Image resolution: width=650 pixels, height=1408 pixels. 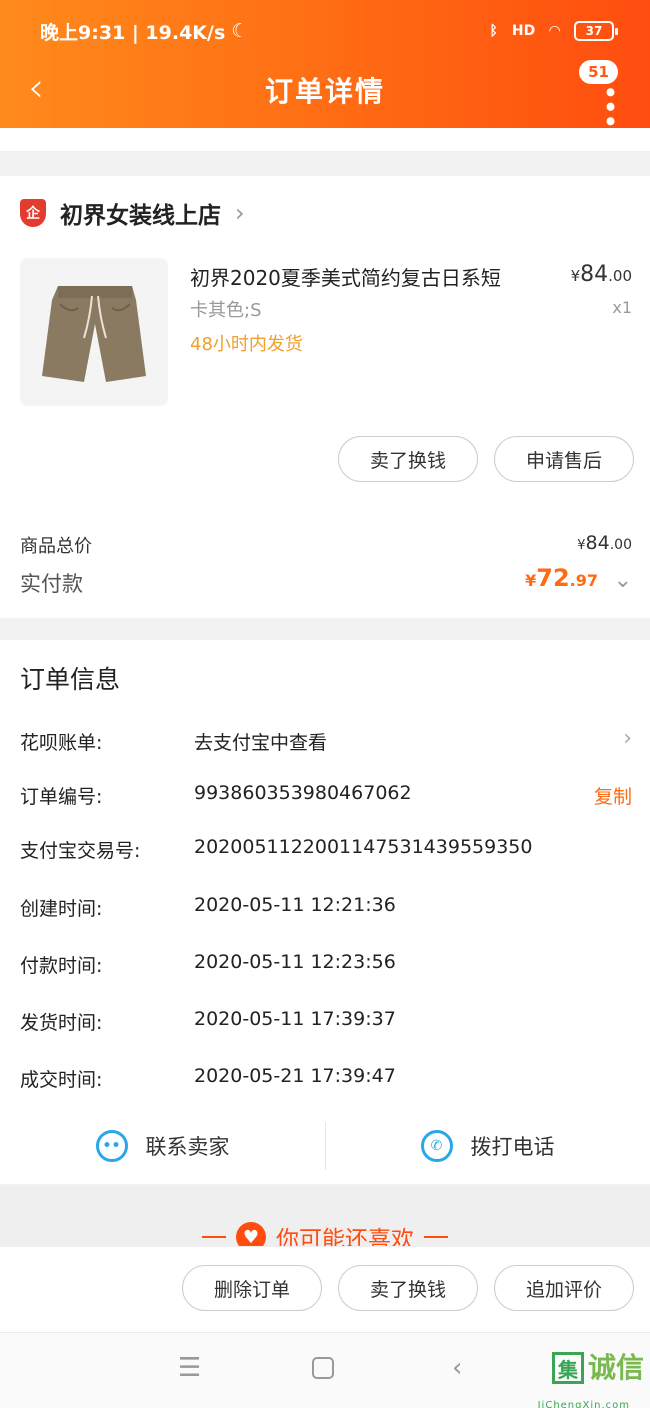 I want to click on product-image, so click(x=94, y=332).